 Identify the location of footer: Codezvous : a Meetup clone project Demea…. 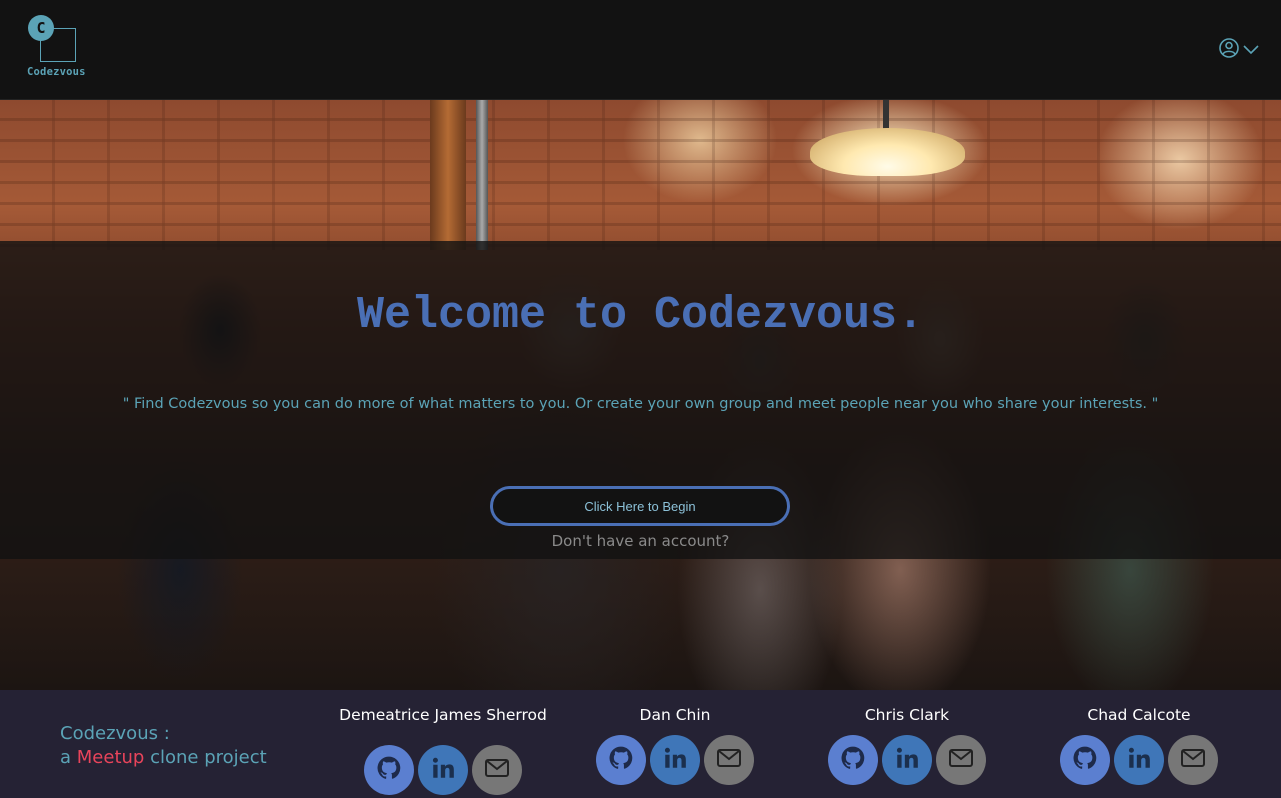
(640, 744).